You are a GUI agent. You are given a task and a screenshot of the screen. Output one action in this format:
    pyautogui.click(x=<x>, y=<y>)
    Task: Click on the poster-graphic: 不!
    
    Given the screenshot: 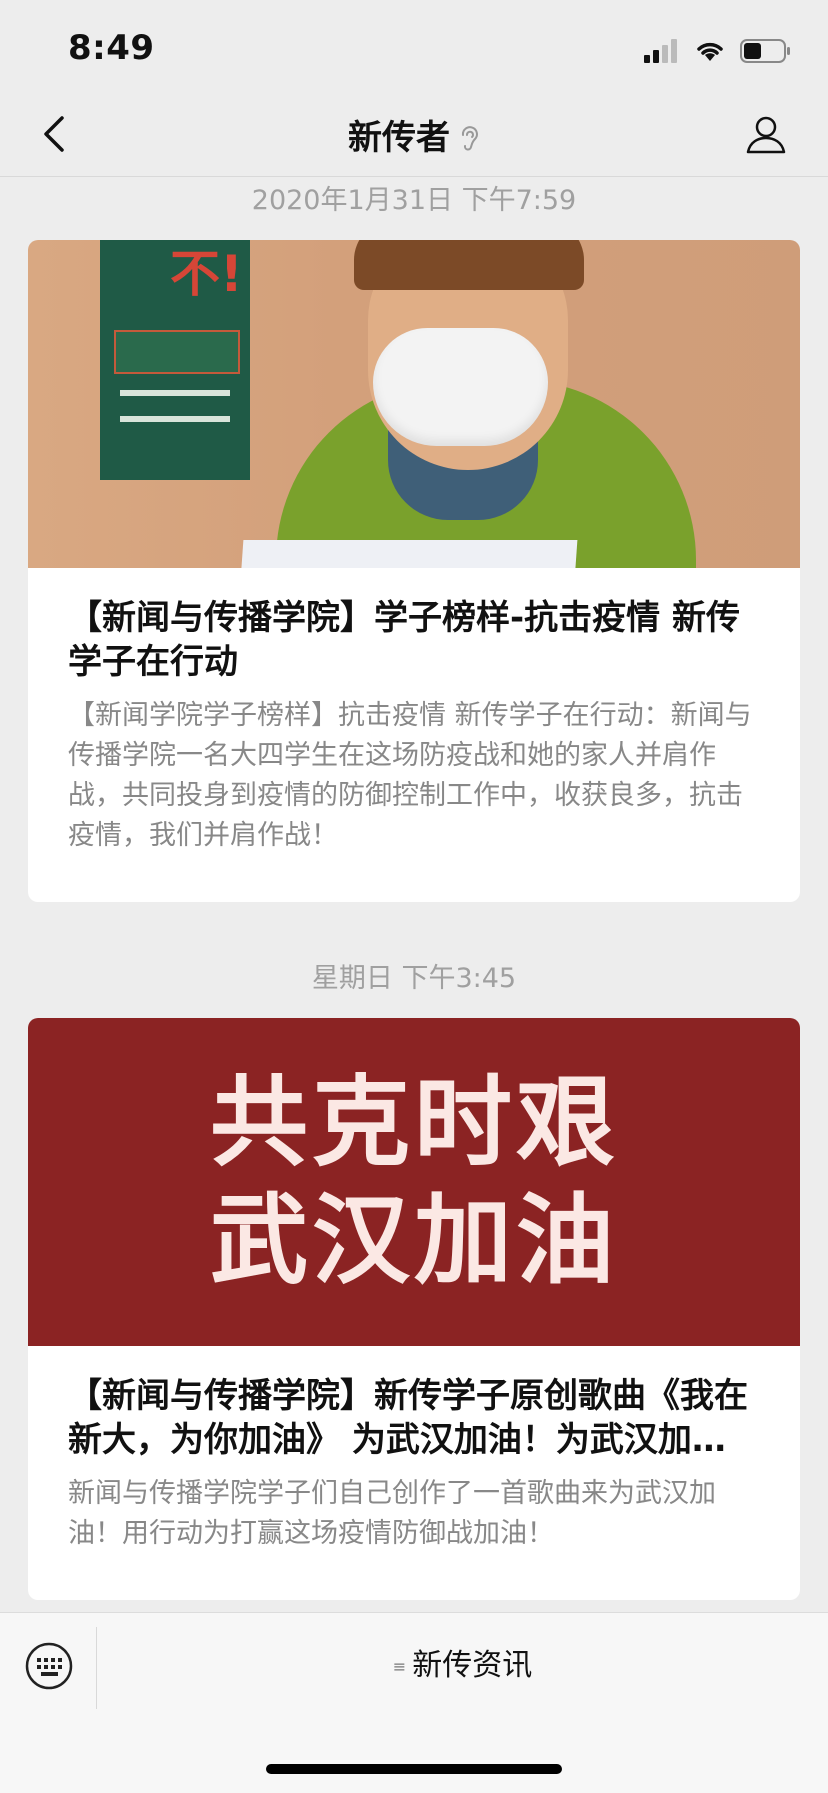 What is the action you would take?
    pyautogui.click(x=175, y=360)
    